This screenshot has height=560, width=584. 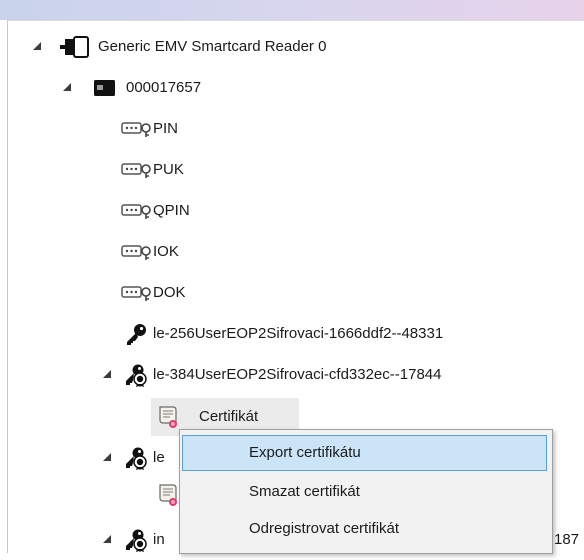 I want to click on window-titlebar, so click(x=292, y=10).